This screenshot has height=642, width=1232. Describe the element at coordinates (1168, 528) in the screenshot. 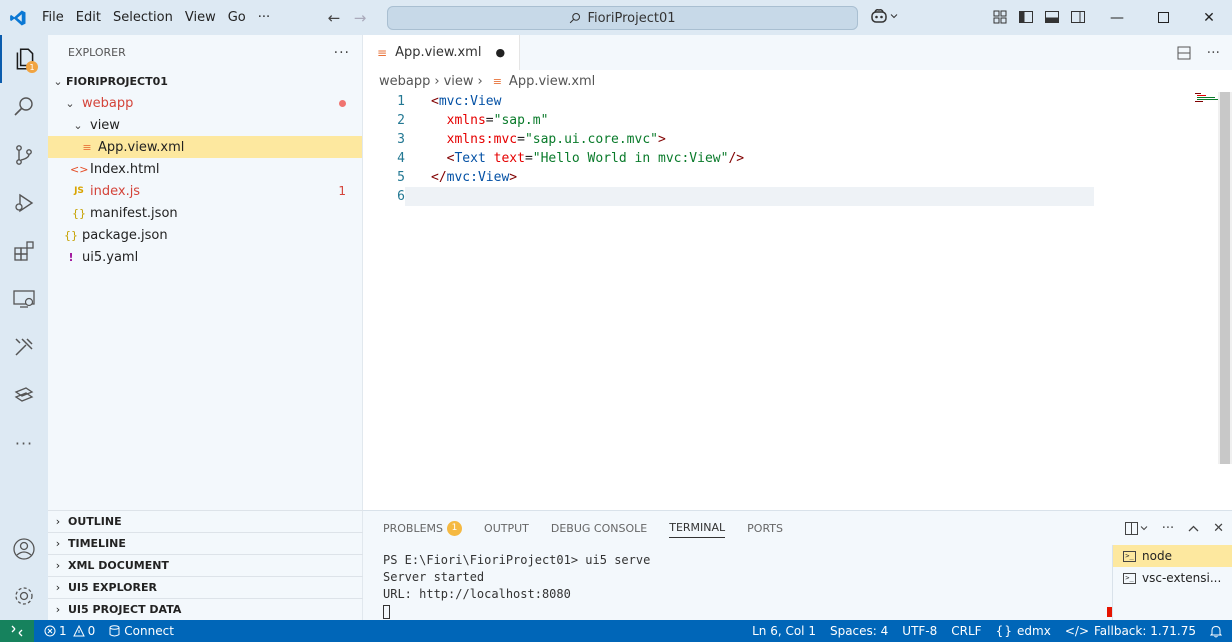

I see `panel-more-actions: ···` at that location.